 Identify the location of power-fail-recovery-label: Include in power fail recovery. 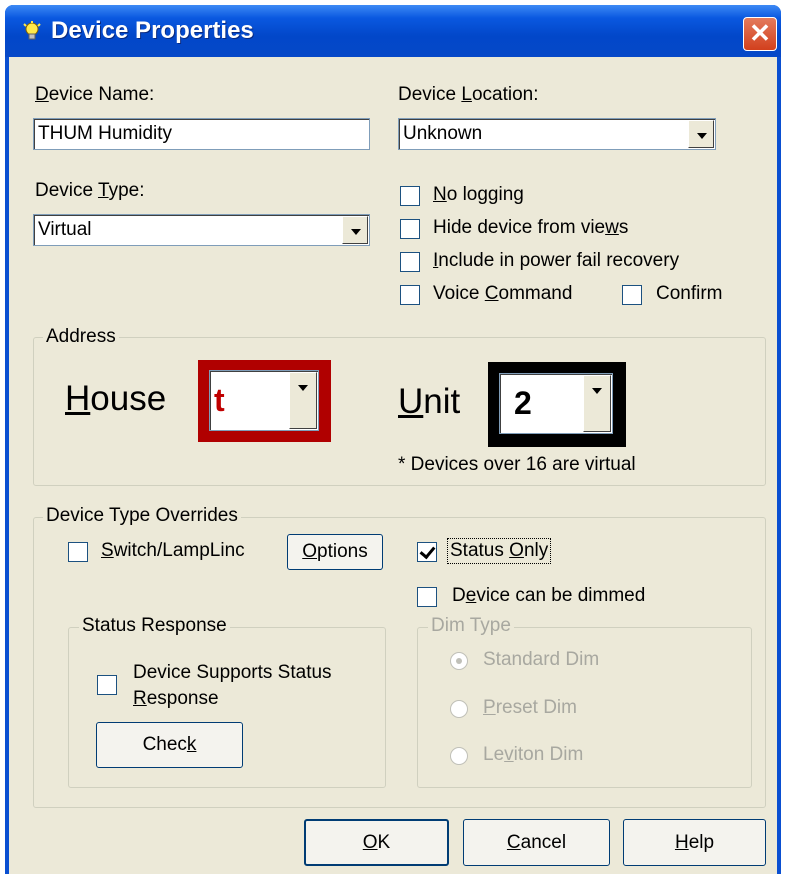
(556, 261).